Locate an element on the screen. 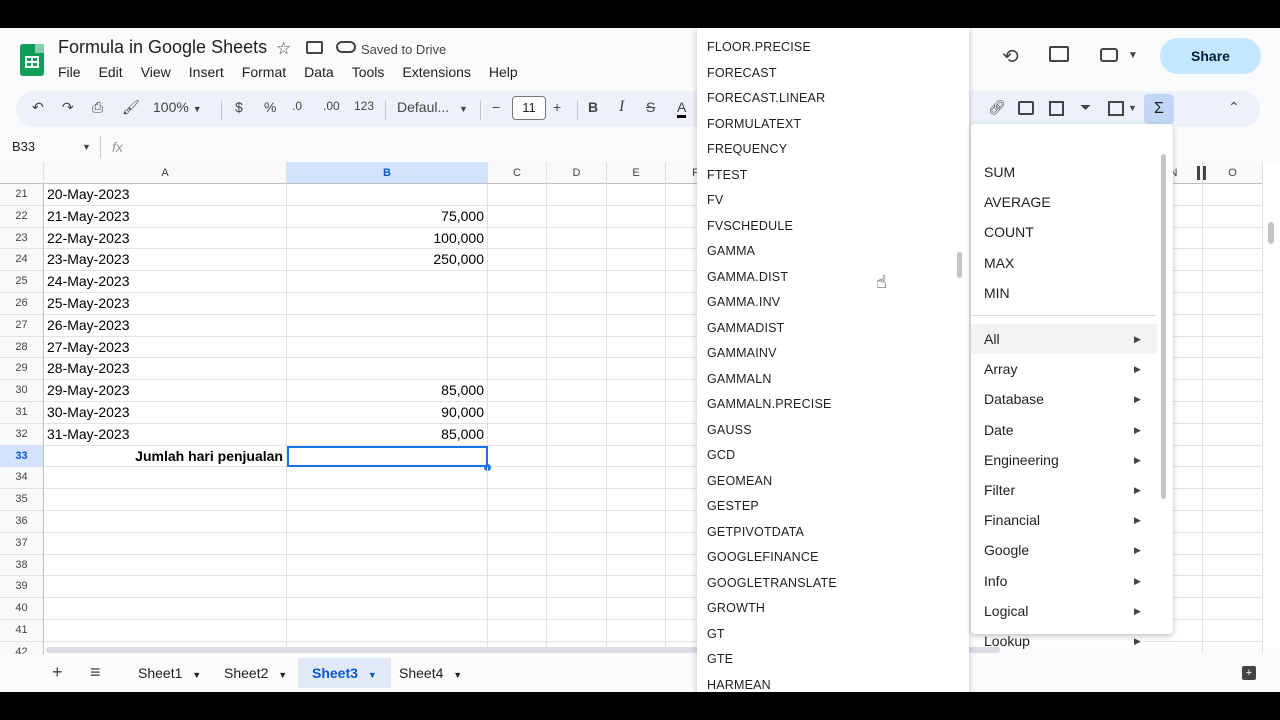 This screenshot has width=1280, height=720. function-category-item: Logical is located at coordinates (1006, 611).